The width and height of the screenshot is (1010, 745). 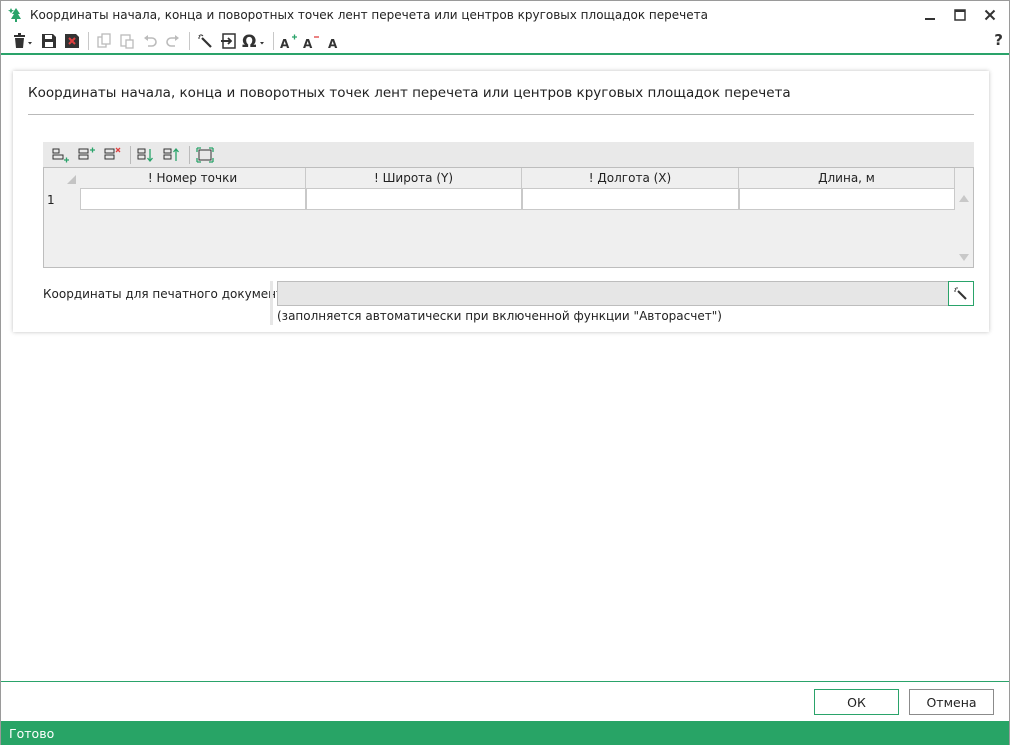 I want to click on paste-icon, so click(x=127, y=41).